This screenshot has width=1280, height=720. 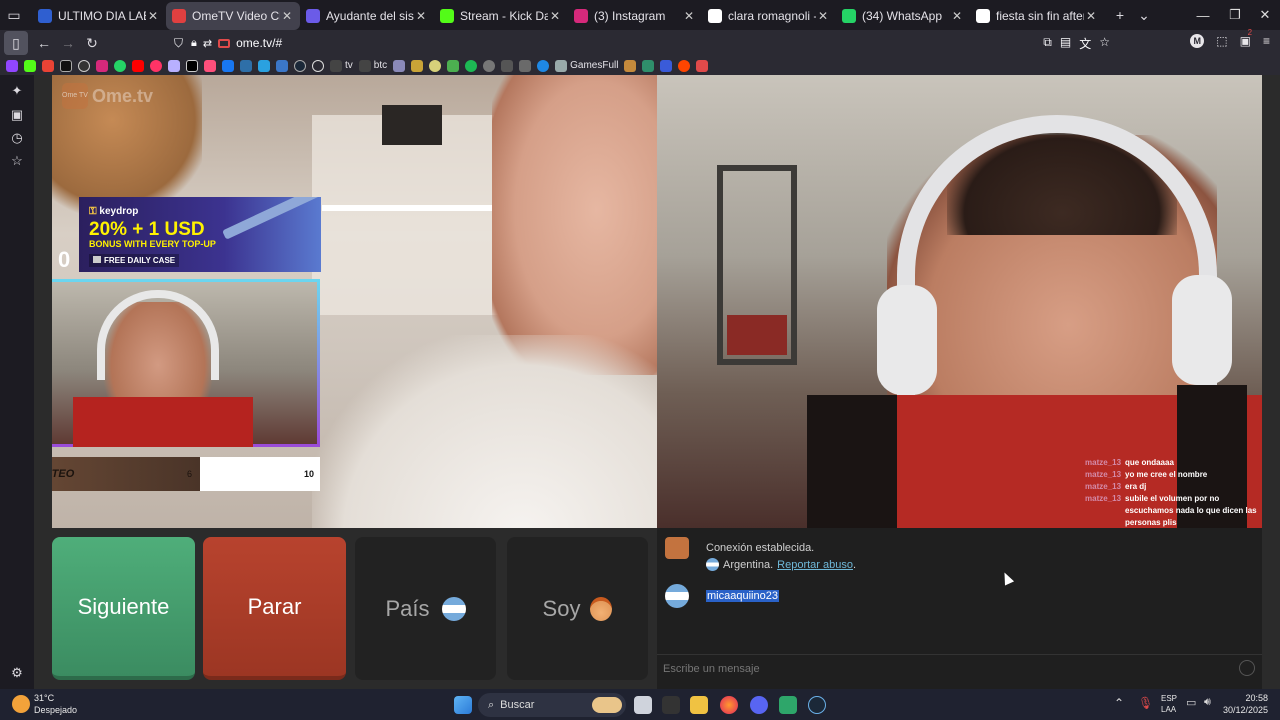 I want to click on new-tab-icon: +, so click(x=1120, y=15).